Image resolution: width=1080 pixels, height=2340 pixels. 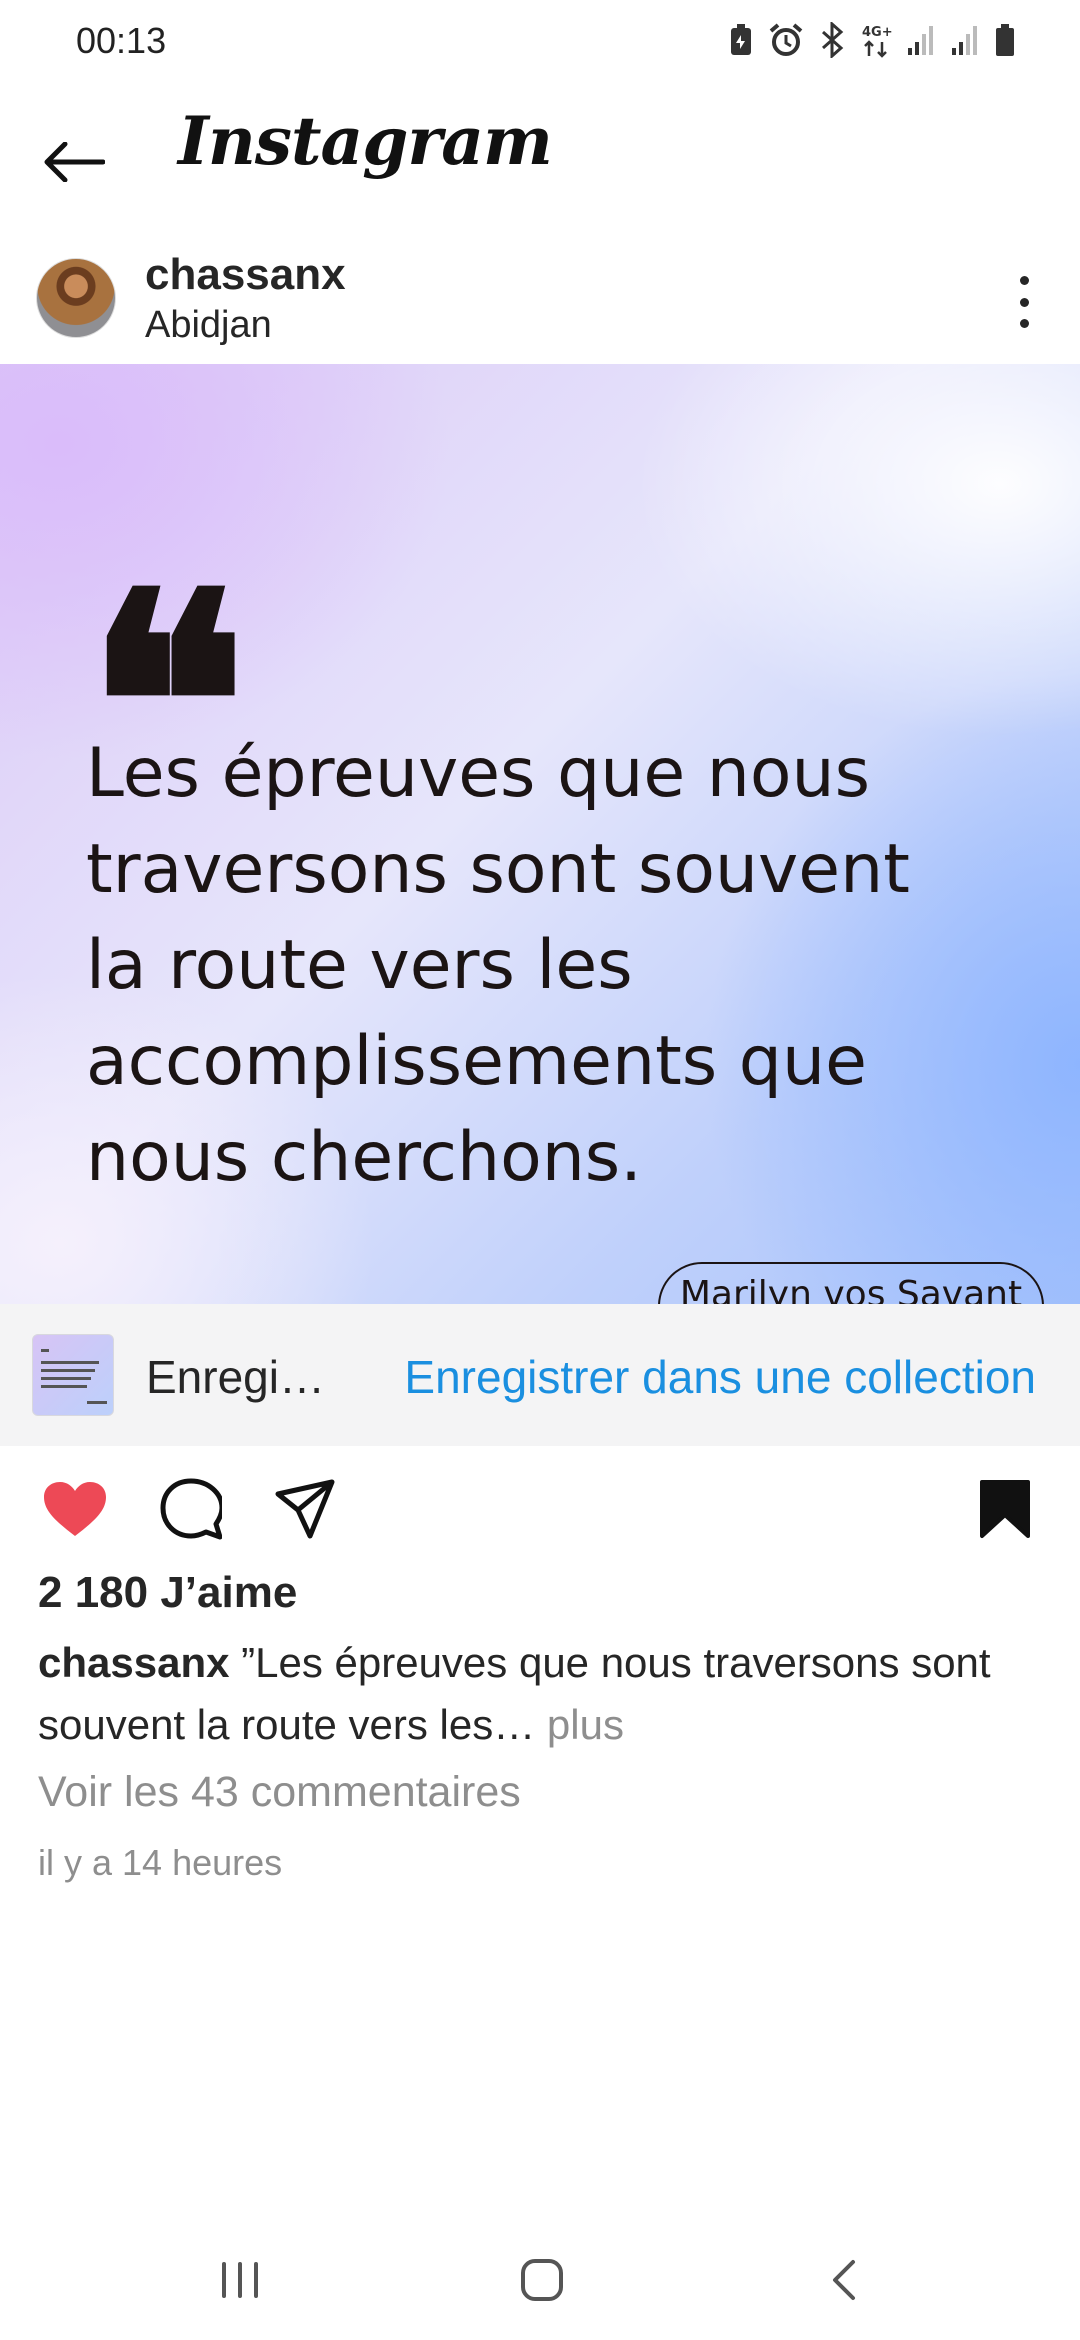 I want to click on avatar, so click(x=76, y=298).